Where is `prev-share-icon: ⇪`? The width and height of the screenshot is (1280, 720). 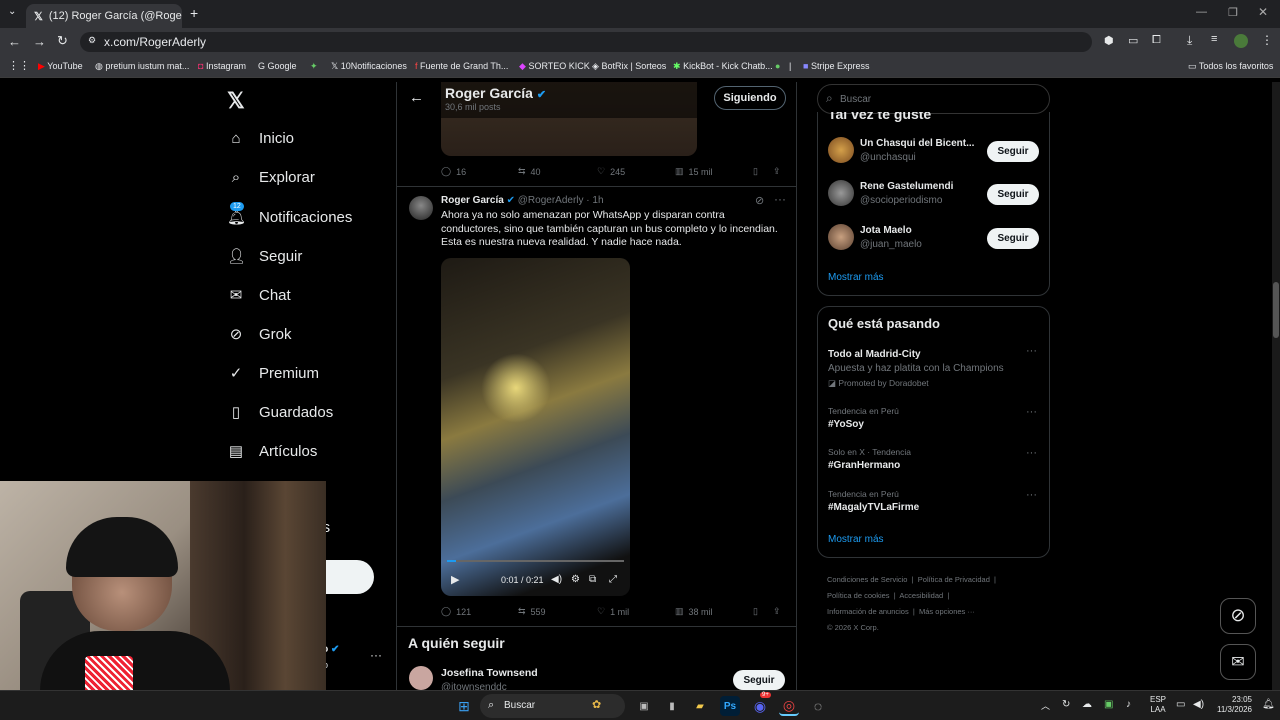
prev-share-icon: ⇪ is located at coordinates (777, 171).